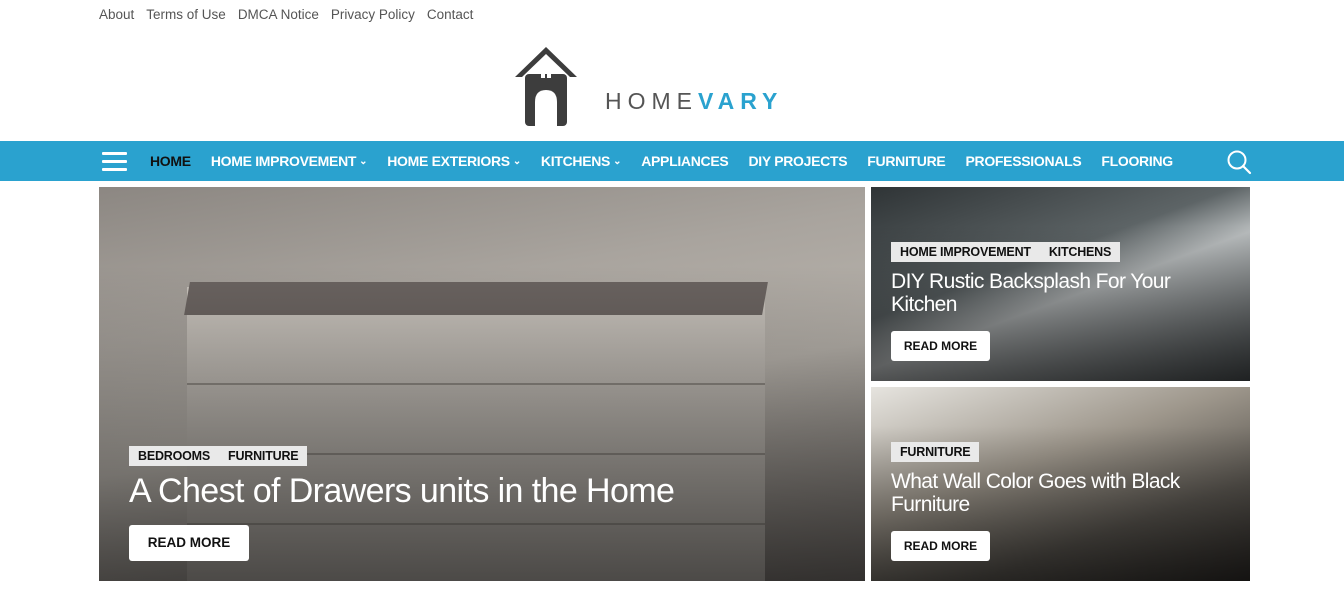 The height and width of the screenshot is (591, 1344). Describe the element at coordinates (965, 252) in the screenshot. I see `tag-home-improvement: HOME IMPROVEMENT` at that location.